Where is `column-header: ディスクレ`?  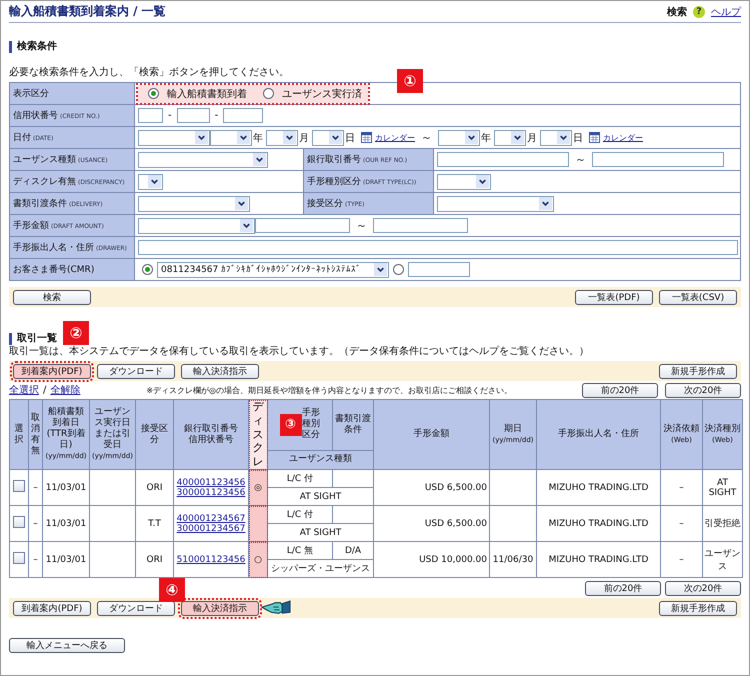 column-header: ディスクレ is located at coordinates (258, 435).